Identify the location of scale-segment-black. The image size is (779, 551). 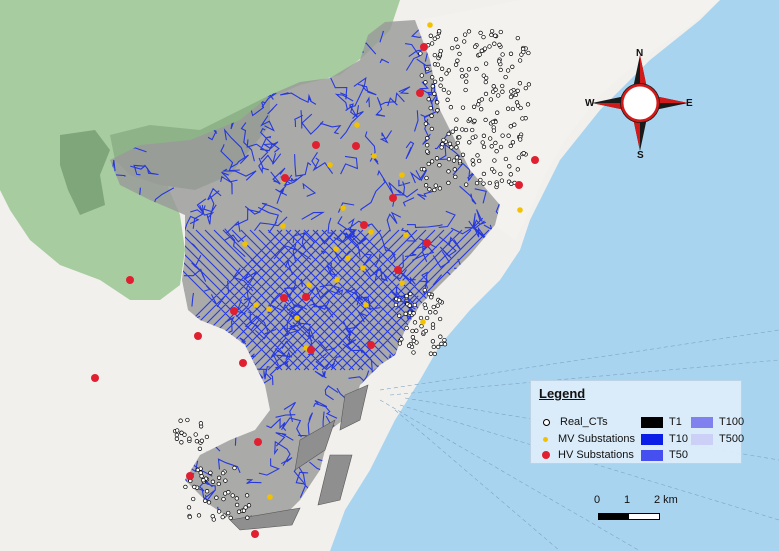
(613, 516).